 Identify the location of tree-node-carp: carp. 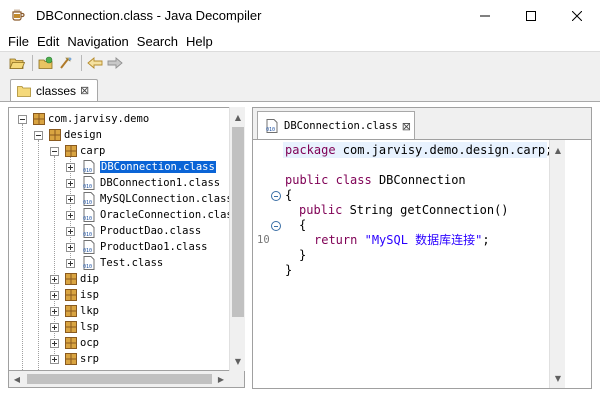
(77, 151).